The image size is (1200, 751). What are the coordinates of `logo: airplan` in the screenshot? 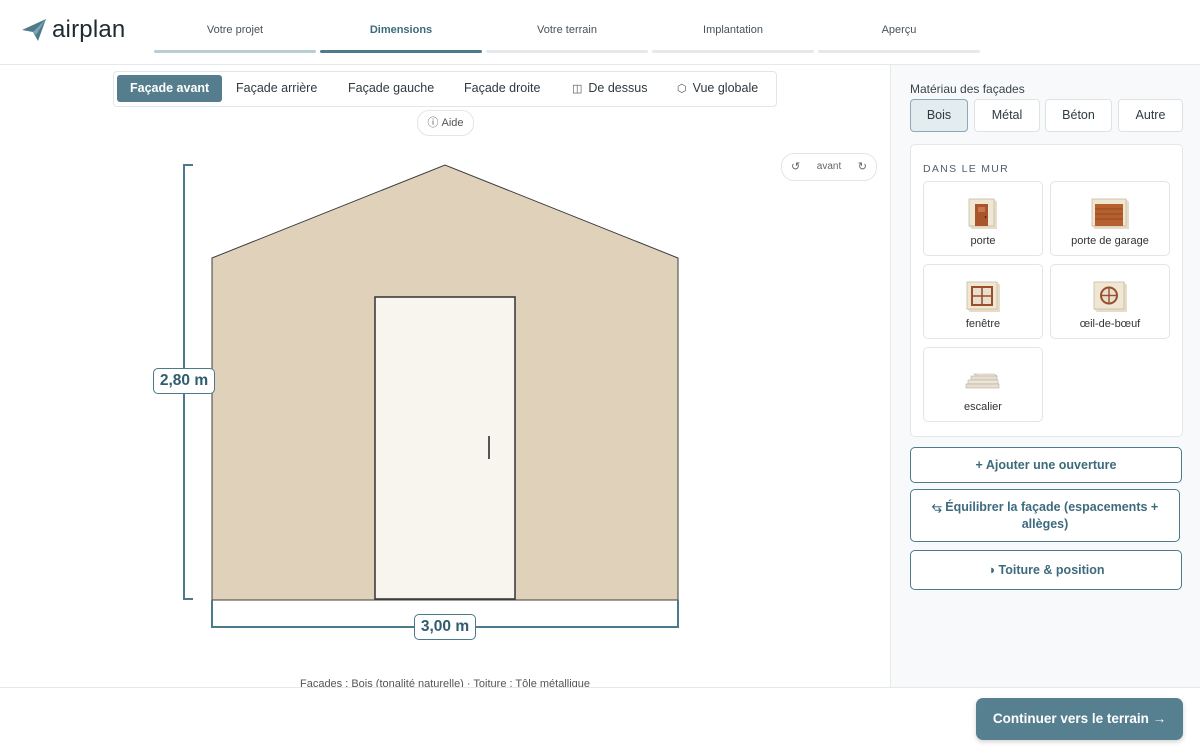 It's located at (73, 30).